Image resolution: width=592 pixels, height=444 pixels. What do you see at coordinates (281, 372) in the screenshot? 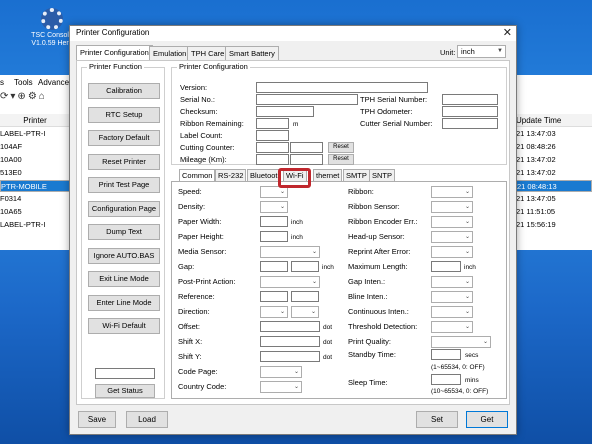
I see `code-page-select: ⌄` at bounding box center [281, 372].